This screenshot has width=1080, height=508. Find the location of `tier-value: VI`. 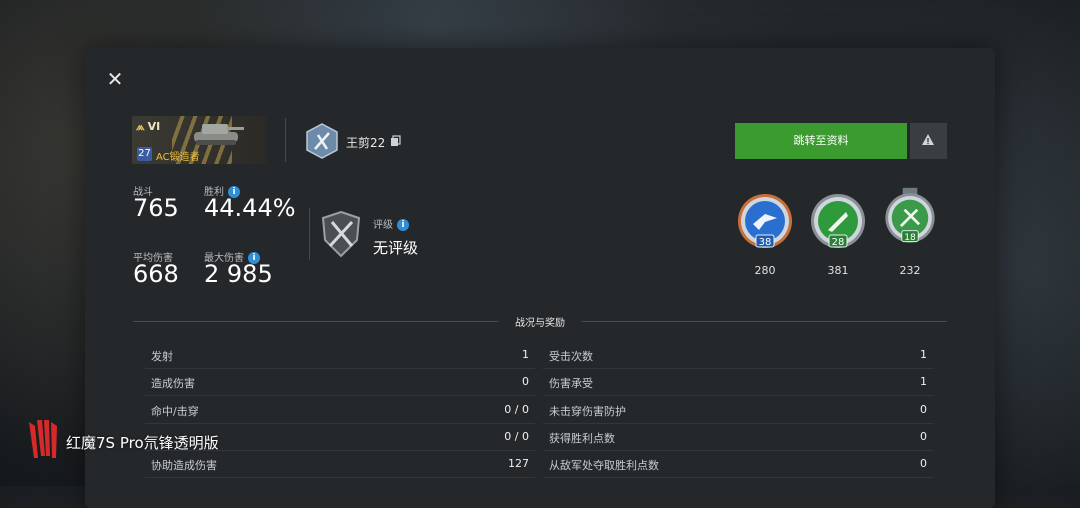

tier-value: VI is located at coordinates (154, 126).